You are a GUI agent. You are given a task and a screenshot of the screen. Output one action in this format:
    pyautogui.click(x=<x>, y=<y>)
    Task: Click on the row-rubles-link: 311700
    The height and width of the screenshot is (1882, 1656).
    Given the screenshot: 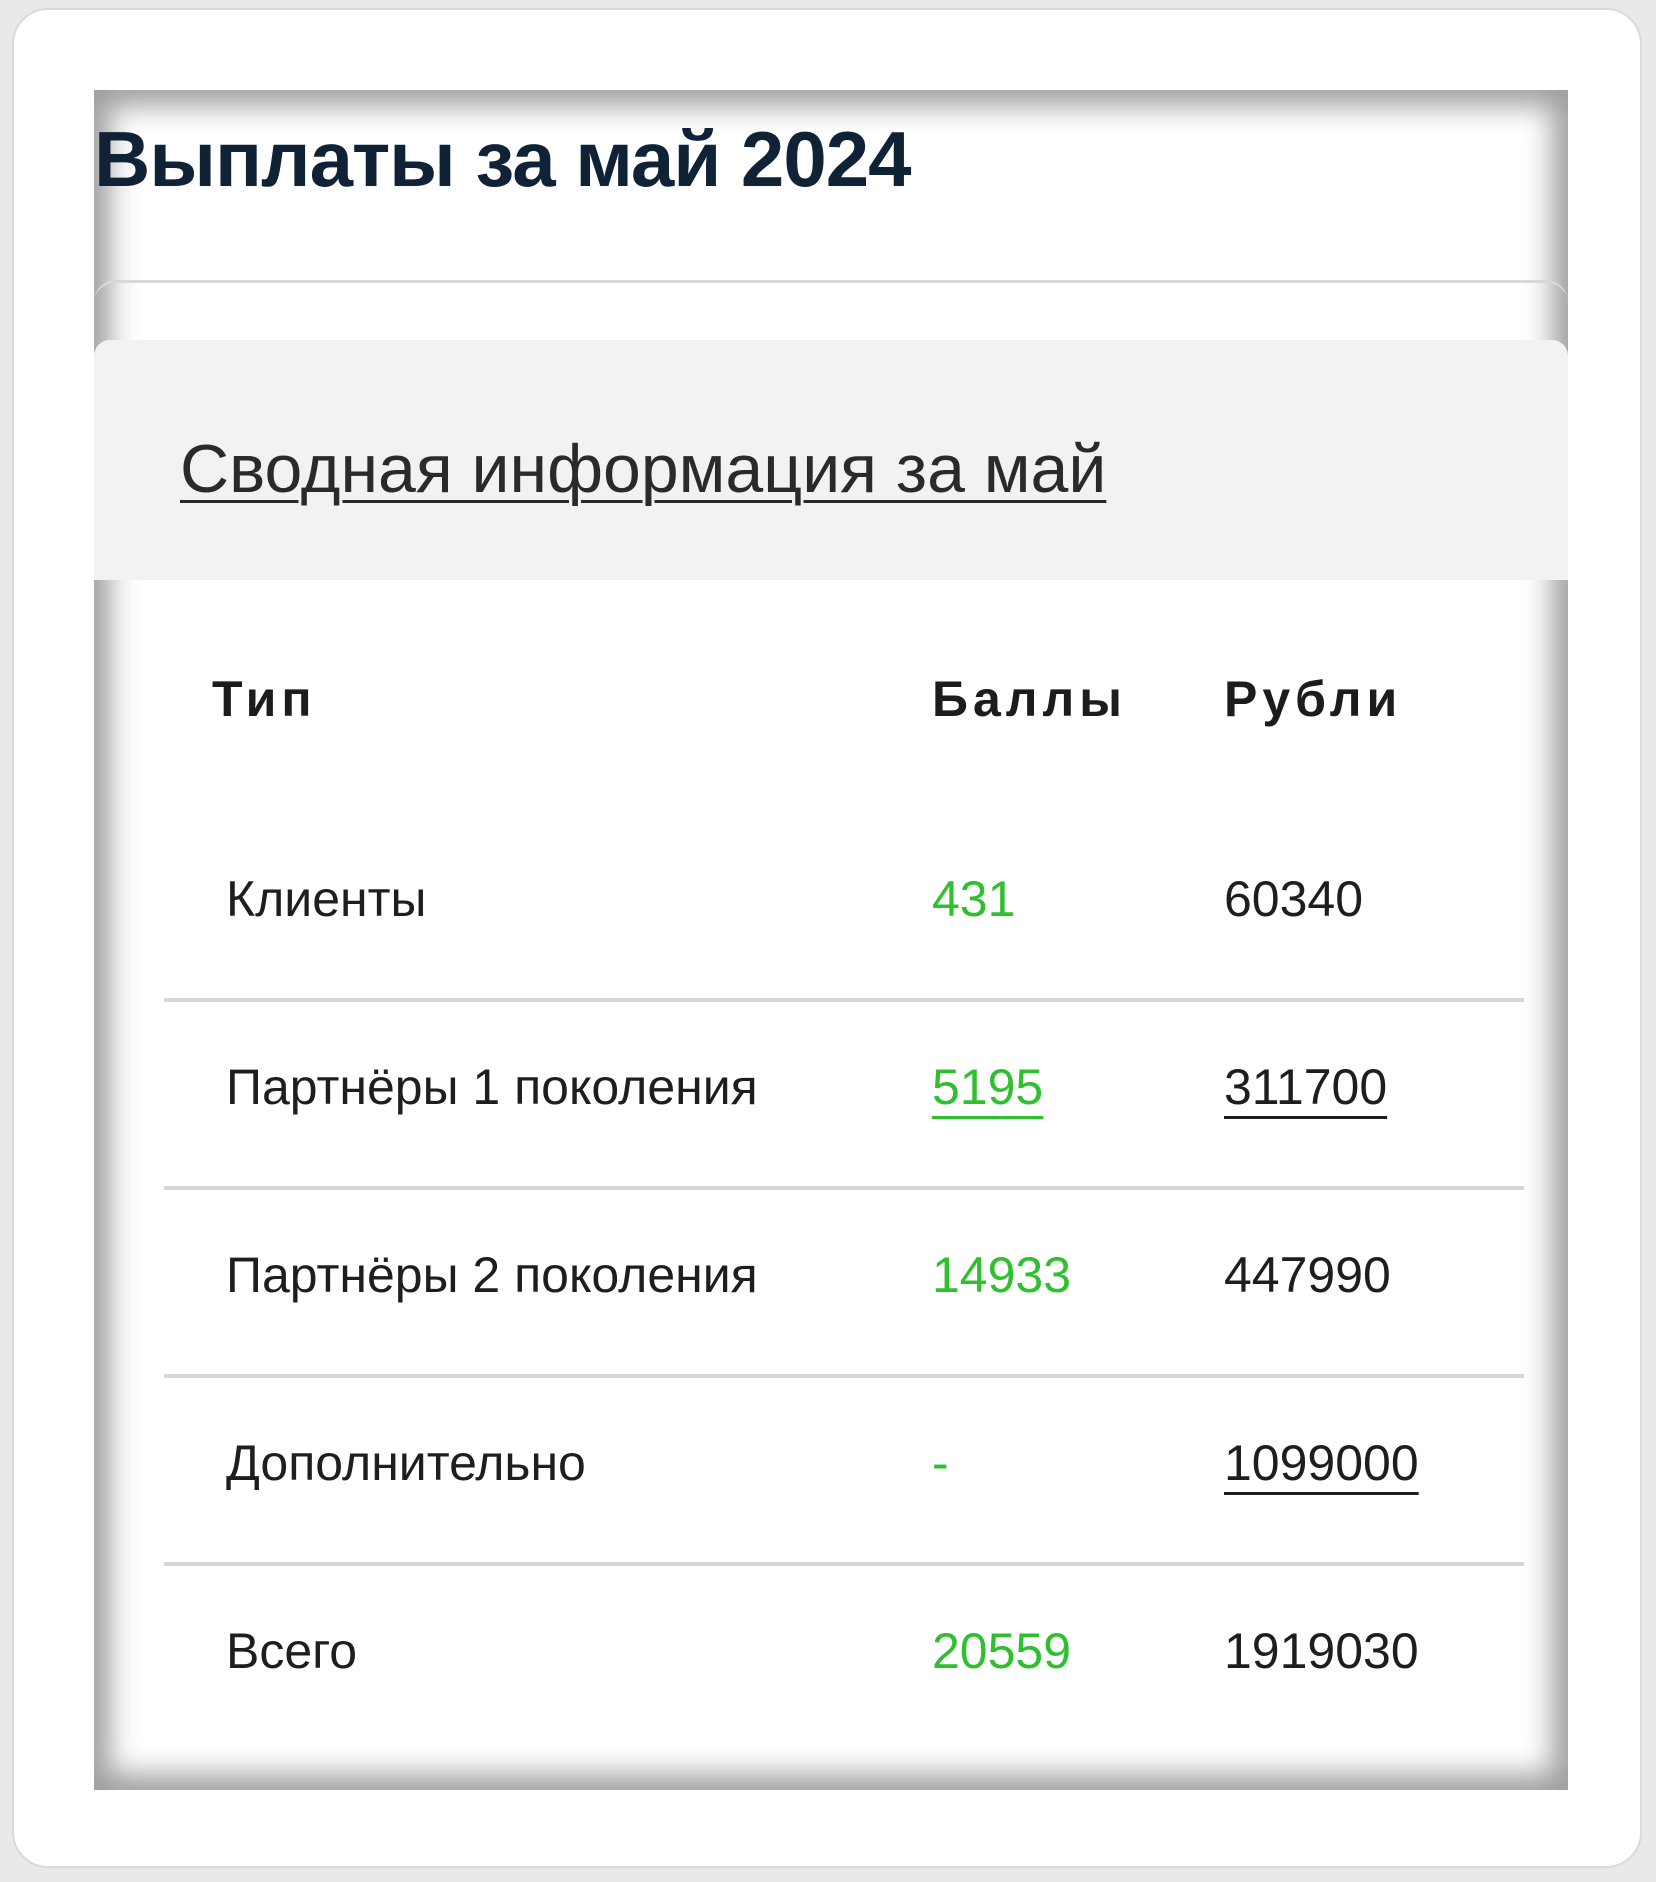 What is the action you would take?
    pyautogui.click(x=1305, y=1087)
    